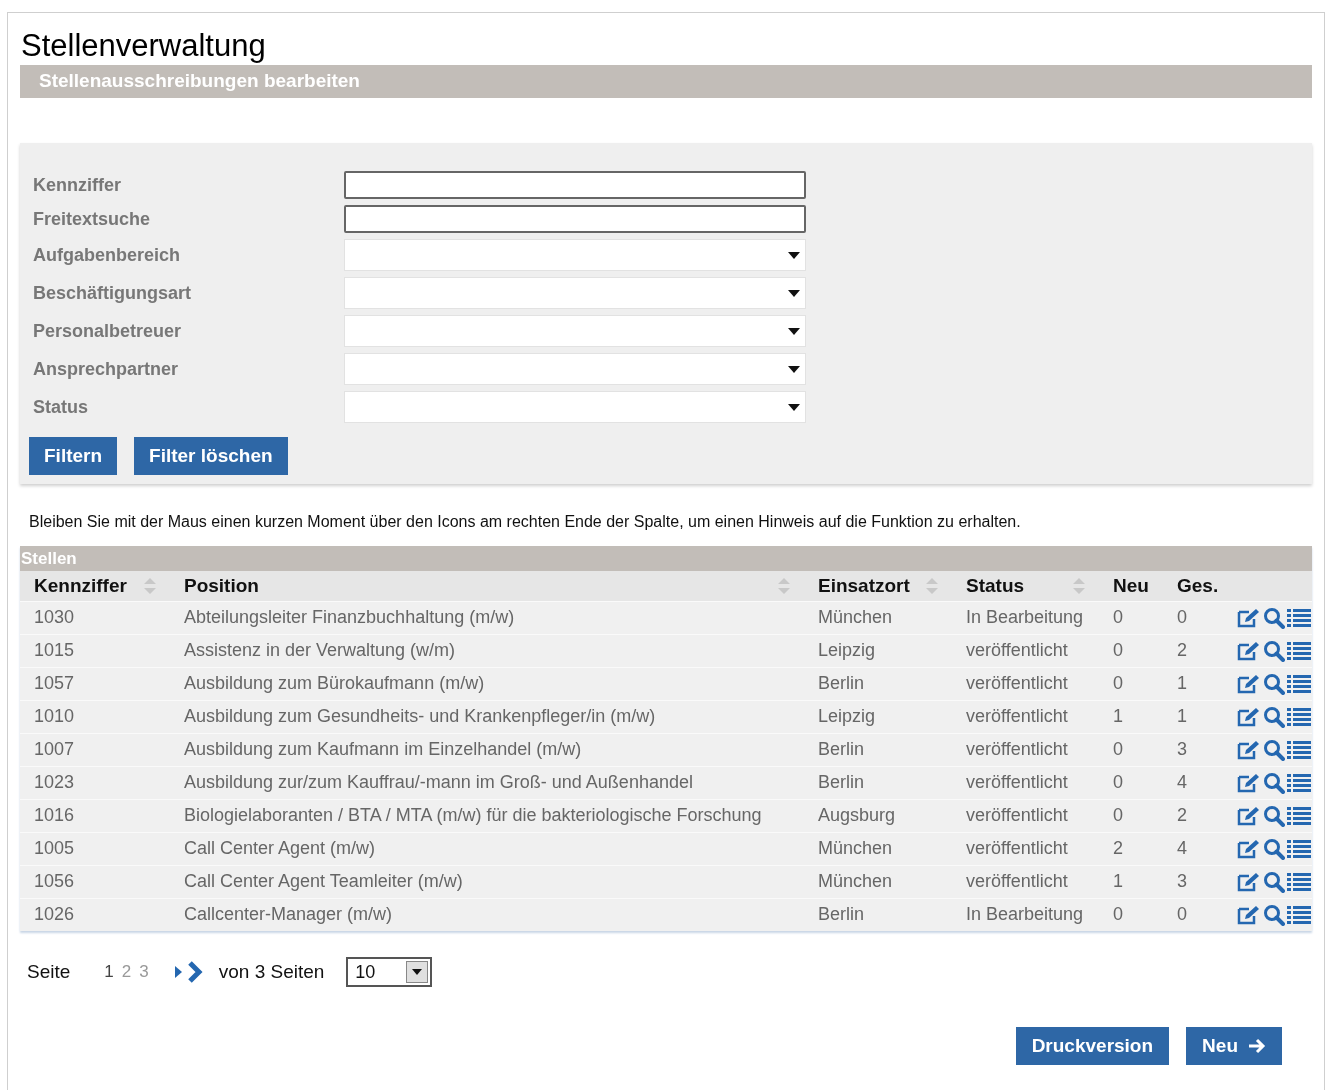 This screenshot has height=1090, width=1332. I want to click on field-label: Aufgabenbereich, so click(107, 255).